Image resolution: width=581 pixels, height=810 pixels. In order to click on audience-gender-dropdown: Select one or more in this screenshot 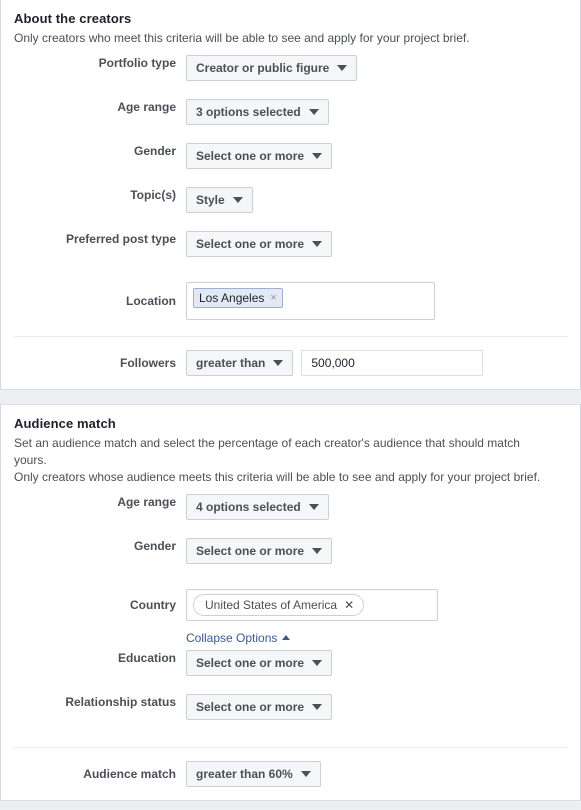, I will do `click(259, 551)`.